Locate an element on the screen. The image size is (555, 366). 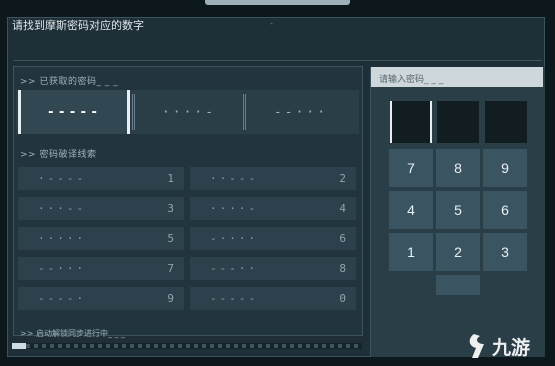
clue-row: ---·· 8 is located at coordinates (273, 268).